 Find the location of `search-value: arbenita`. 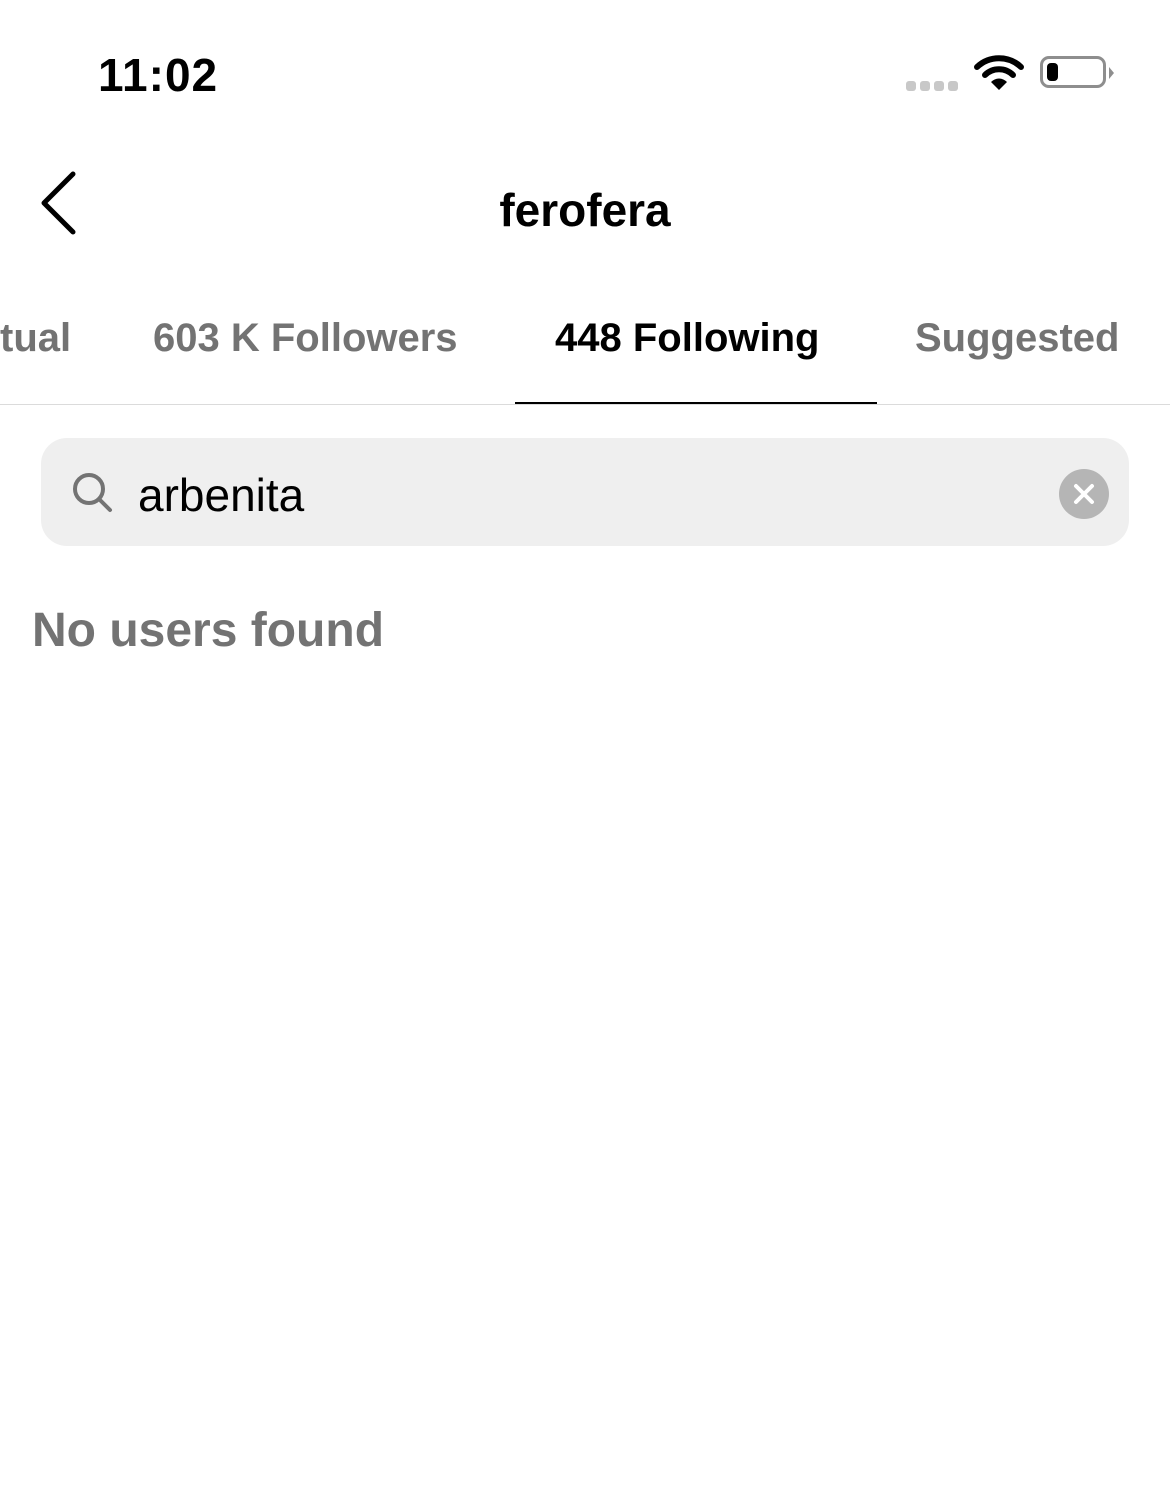

search-value: arbenita is located at coordinates (221, 495).